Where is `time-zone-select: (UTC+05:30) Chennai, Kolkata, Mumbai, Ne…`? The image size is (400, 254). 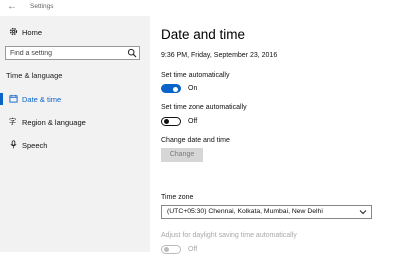
time-zone-select: (UTC+05:30) Chennai, Kolkata, Mumbai, Ne… is located at coordinates (266, 212).